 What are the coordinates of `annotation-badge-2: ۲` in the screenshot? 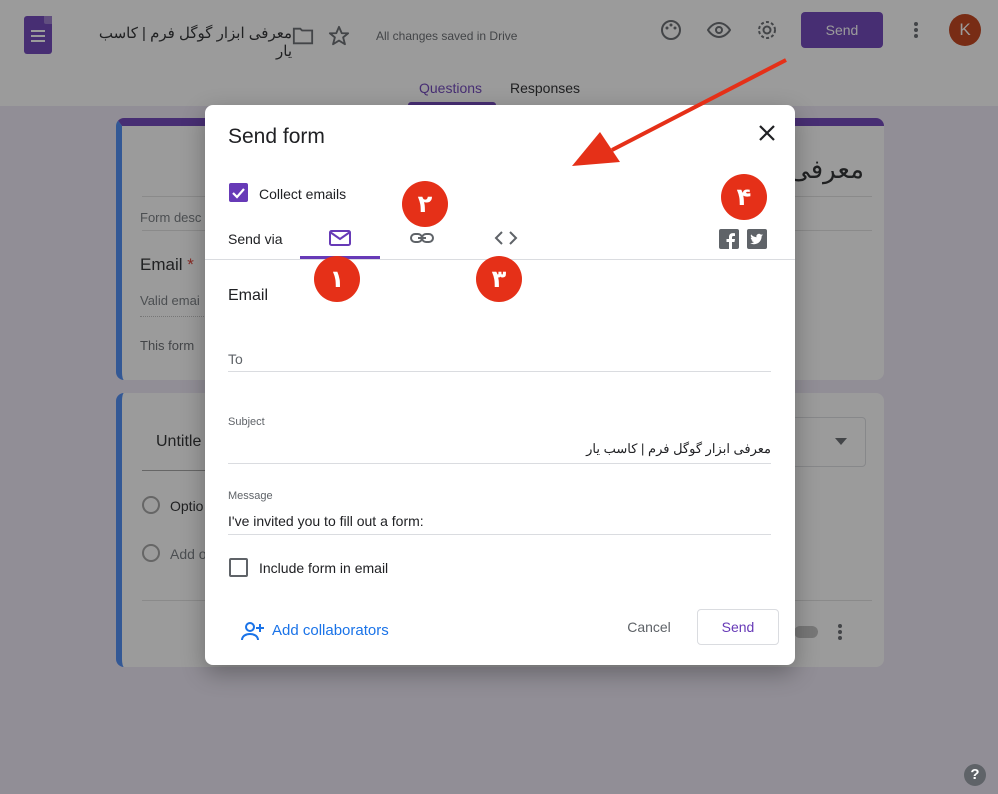 It's located at (425, 204).